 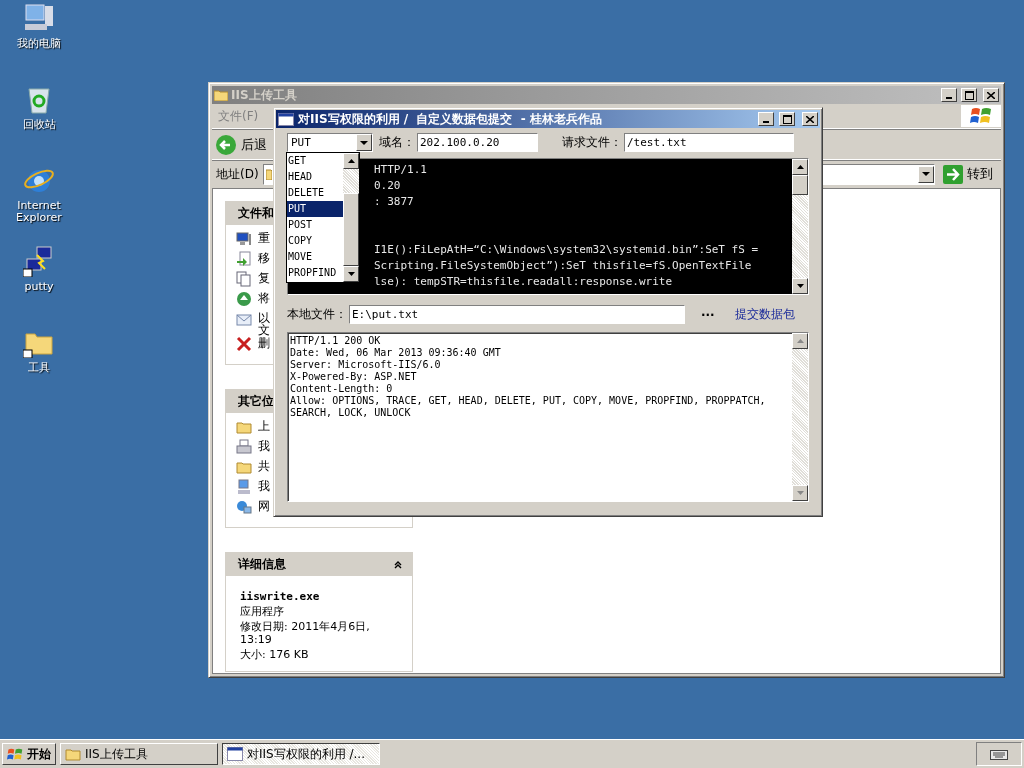 I want to click on response-text-area, so click(x=548, y=417).